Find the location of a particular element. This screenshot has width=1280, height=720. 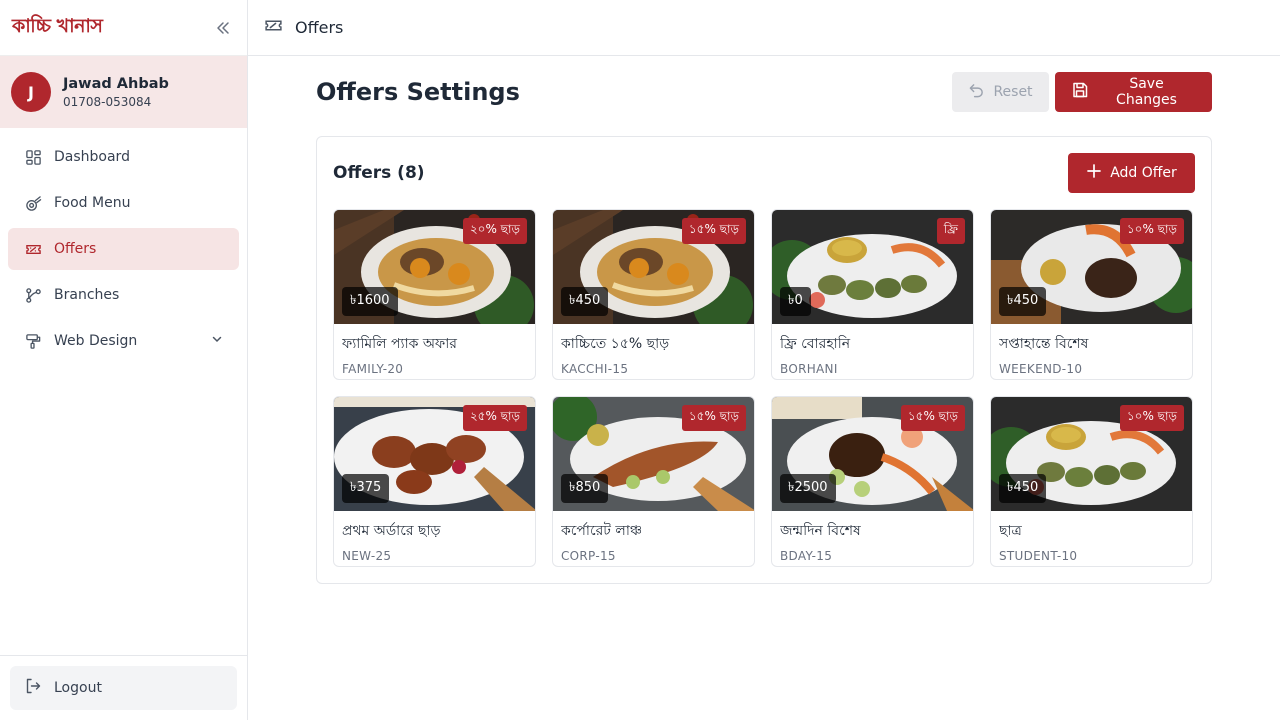

sidebar-item-web-design: Web Design is located at coordinates (123, 341).